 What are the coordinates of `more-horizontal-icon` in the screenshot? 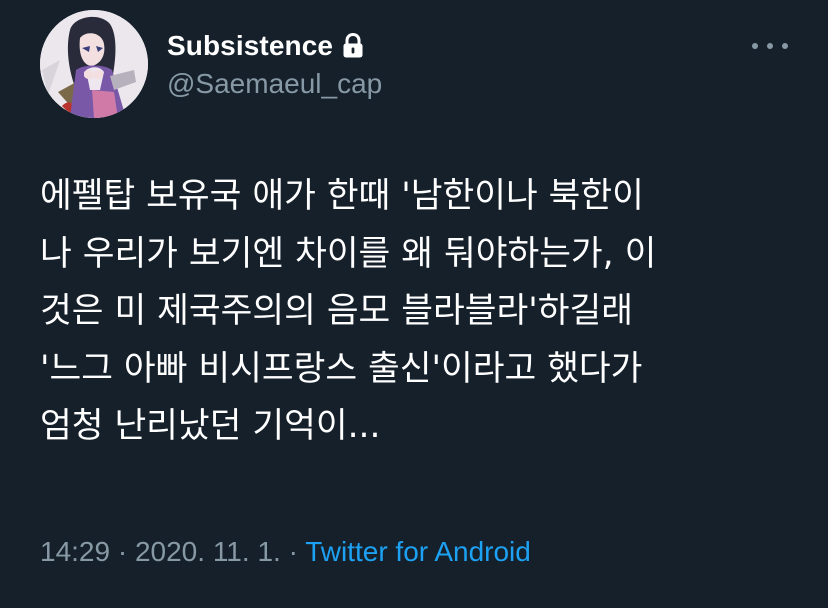 It's located at (770, 46).